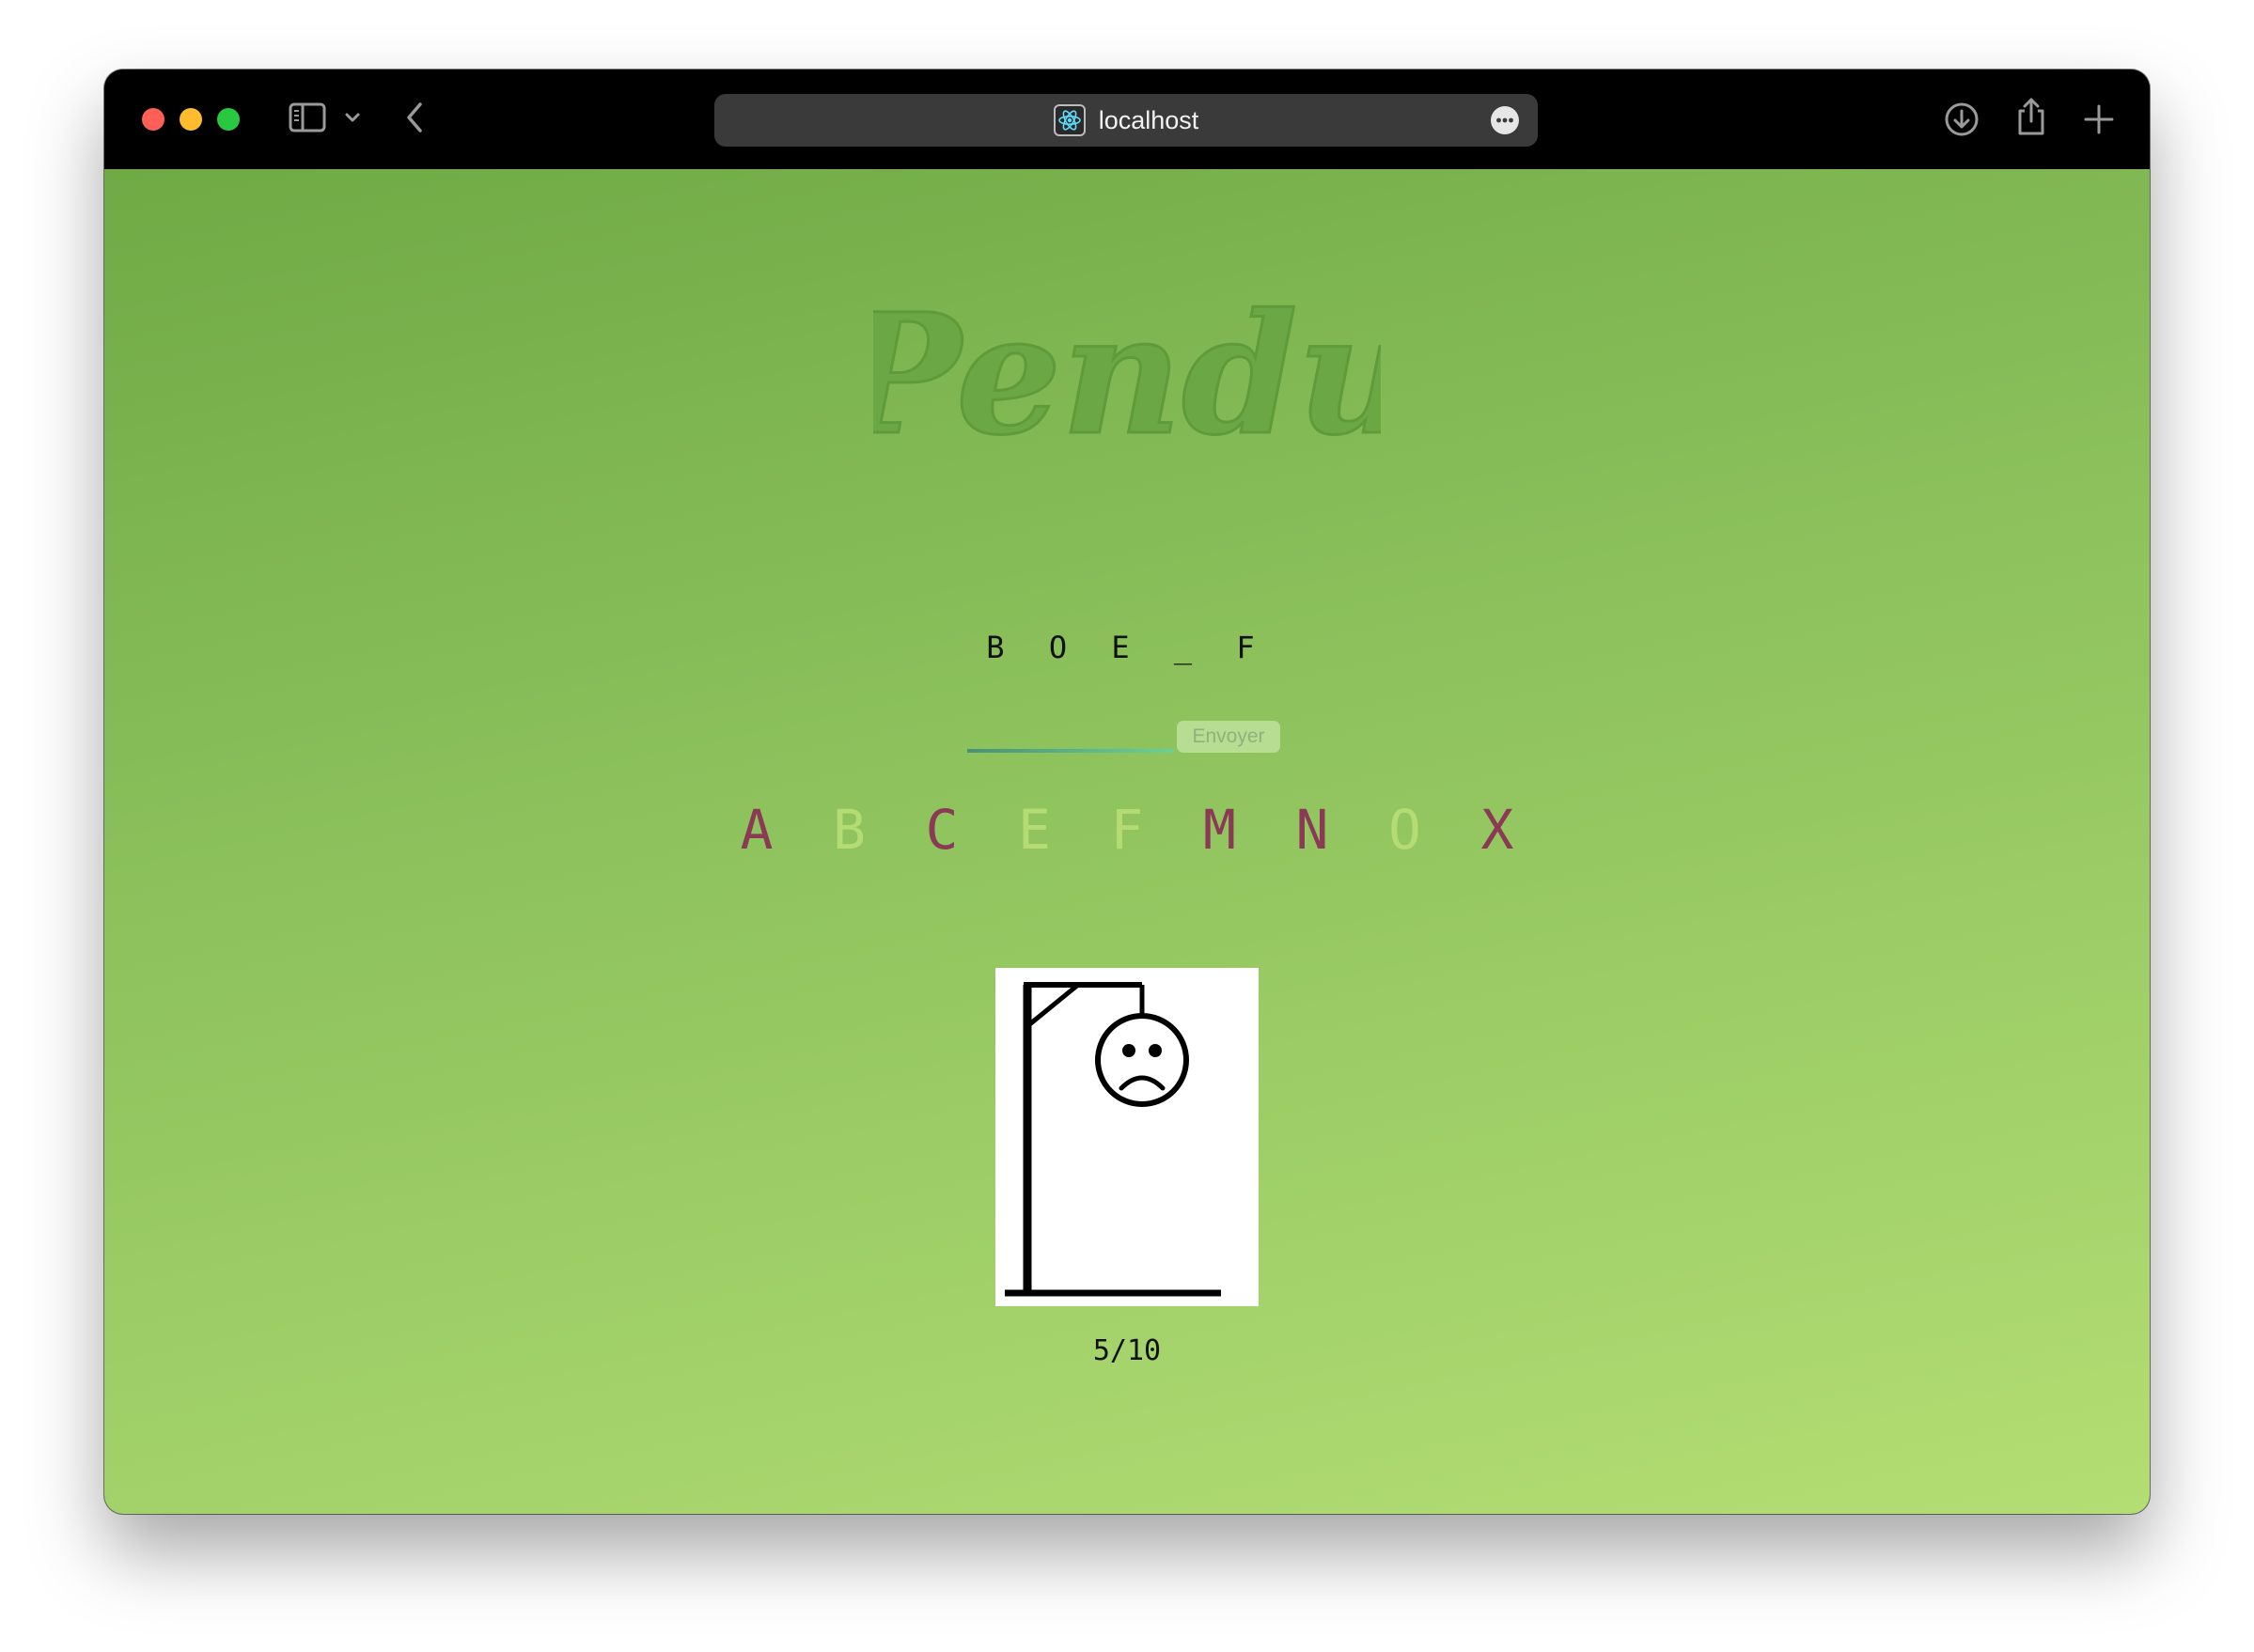  What do you see at coordinates (2099, 119) in the screenshot?
I see `plus-icon` at bounding box center [2099, 119].